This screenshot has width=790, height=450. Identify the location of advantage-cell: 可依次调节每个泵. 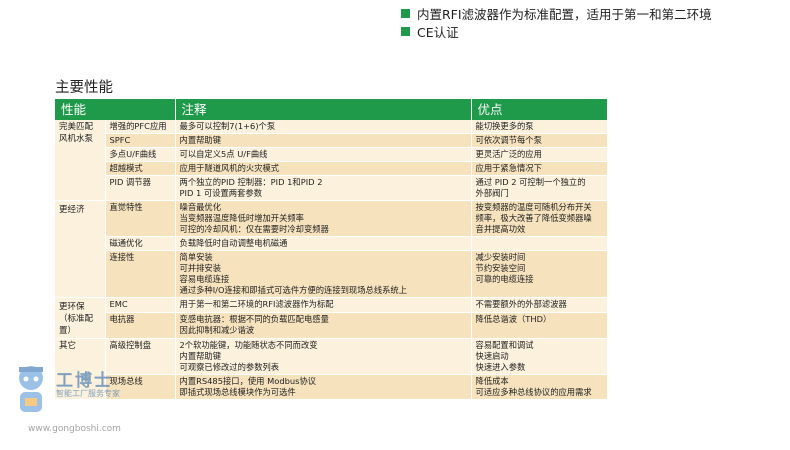
(539, 140).